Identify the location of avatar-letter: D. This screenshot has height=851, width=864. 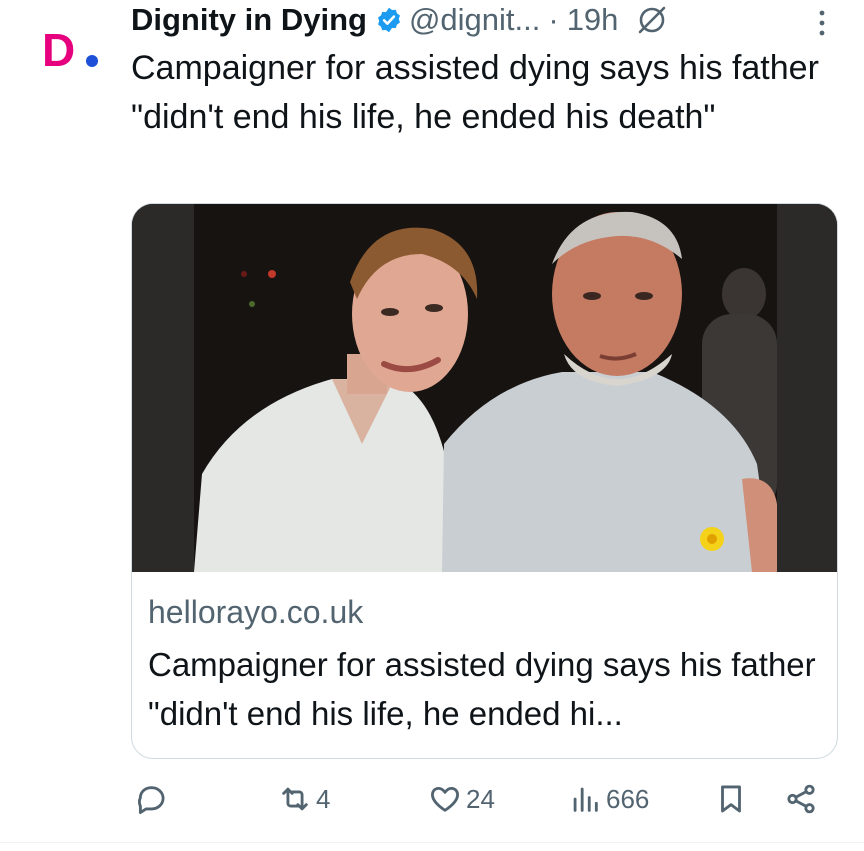
(58, 50).